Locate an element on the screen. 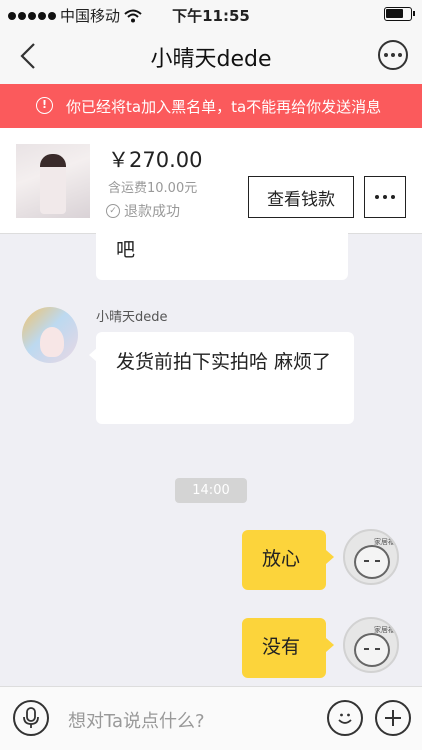  partial-message-bubble: 吧 is located at coordinates (222, 249).